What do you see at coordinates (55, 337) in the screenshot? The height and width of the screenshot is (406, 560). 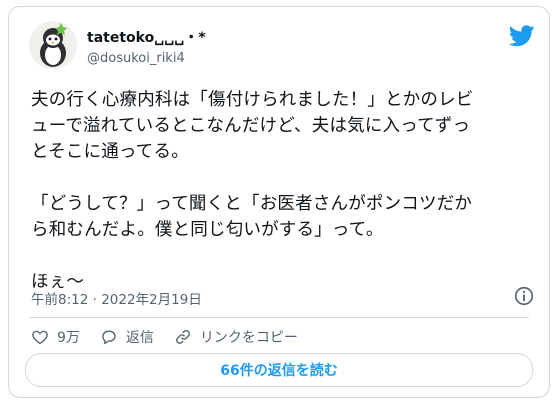 I see `like-button: 9万` at bounding box center [55, 337].